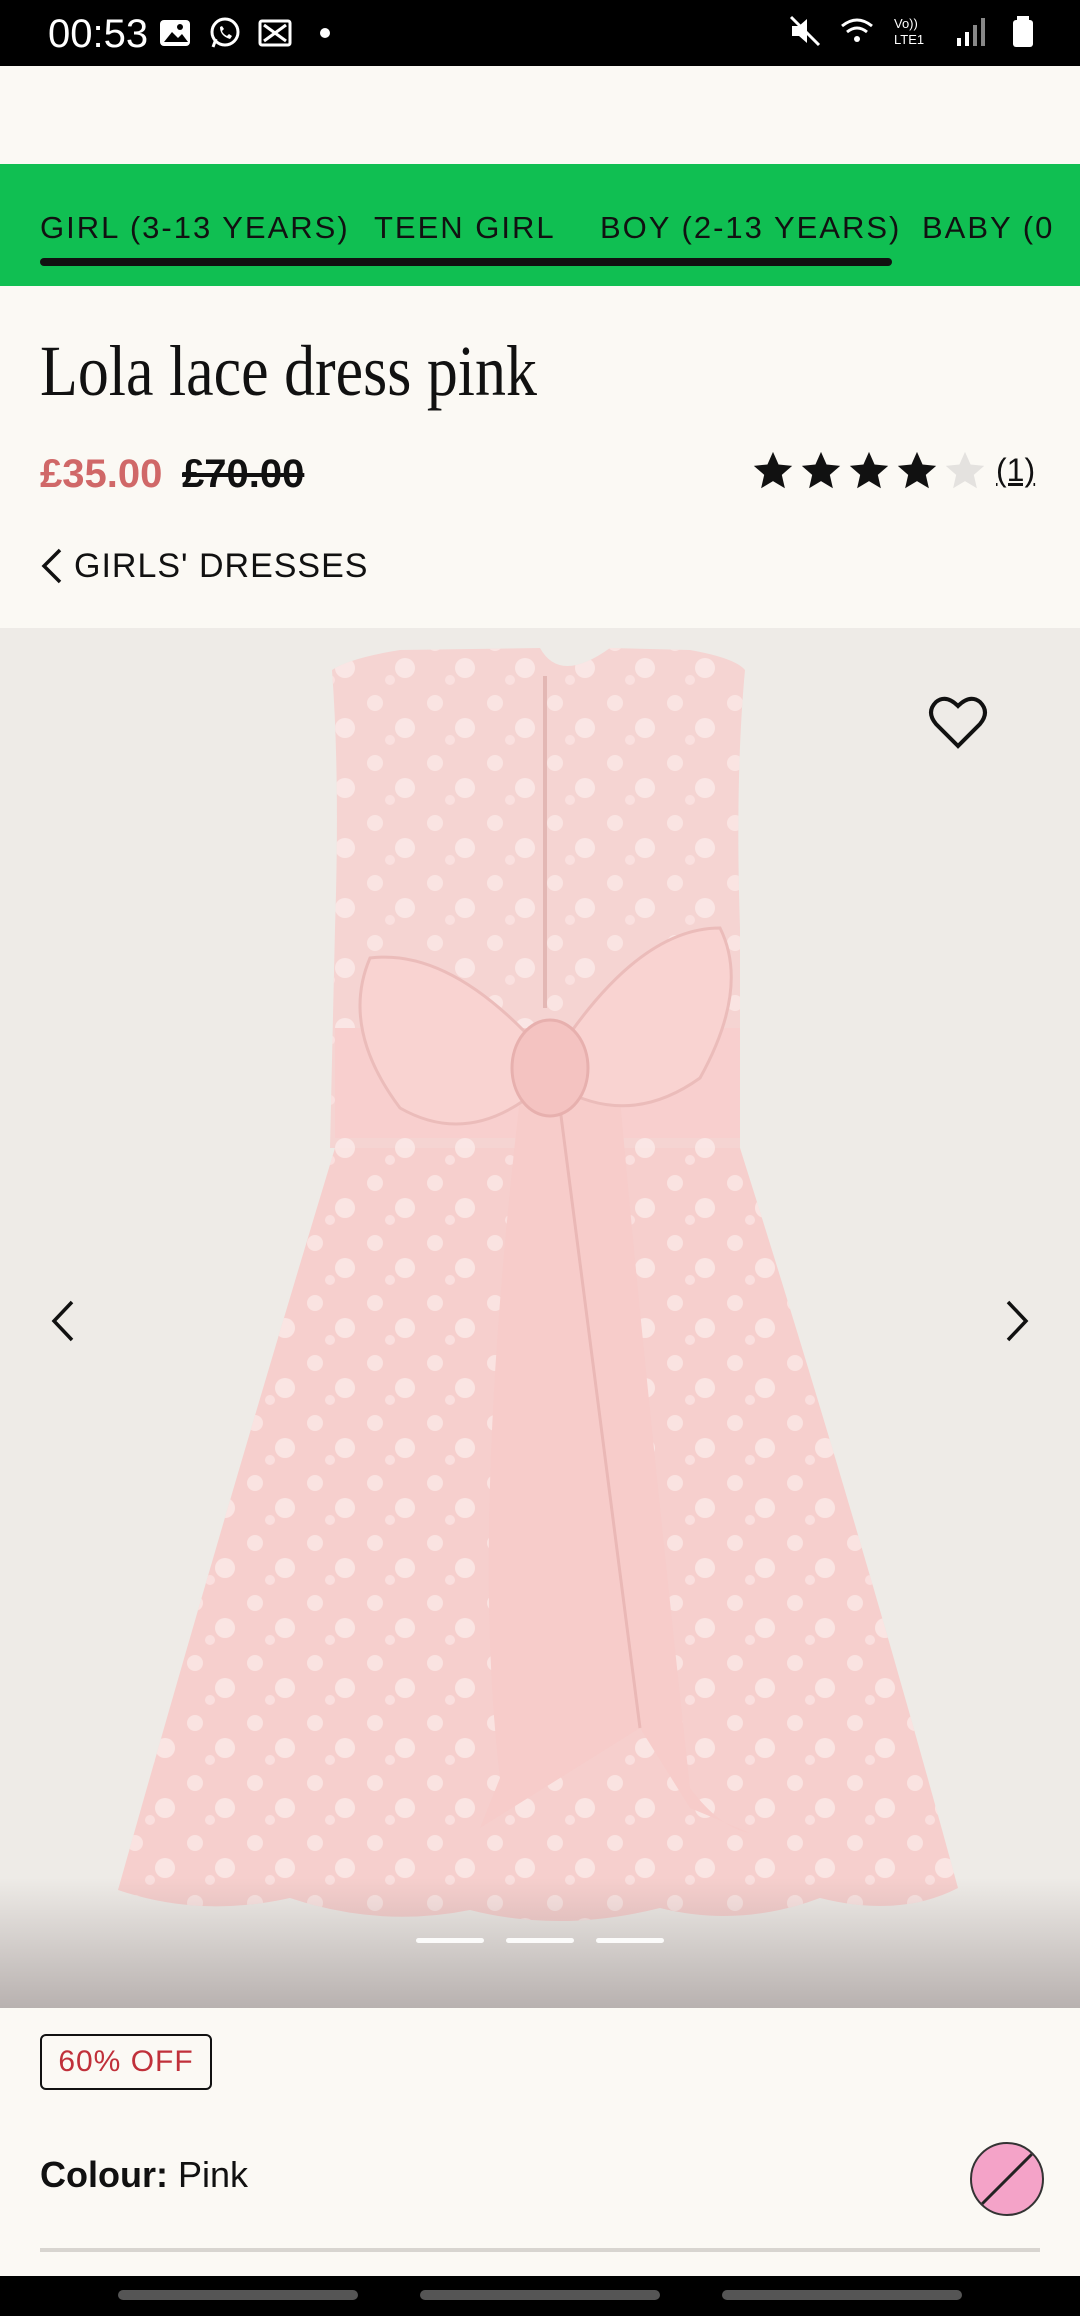  Describe the element at coordinates (175, 33) in the screenshot. I see `gallery-icon` at that location.